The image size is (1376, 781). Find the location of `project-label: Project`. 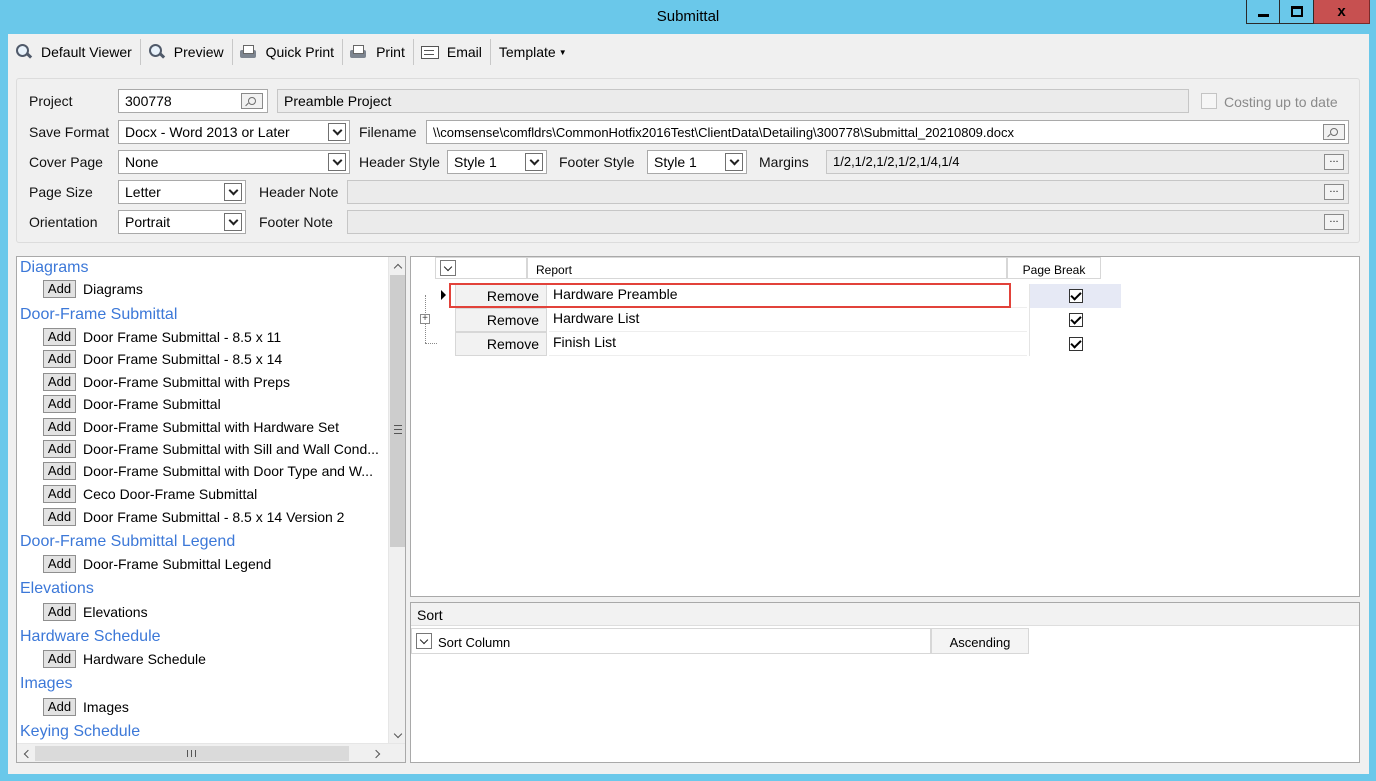

project-label: Project is located at coordinates (51, 101).